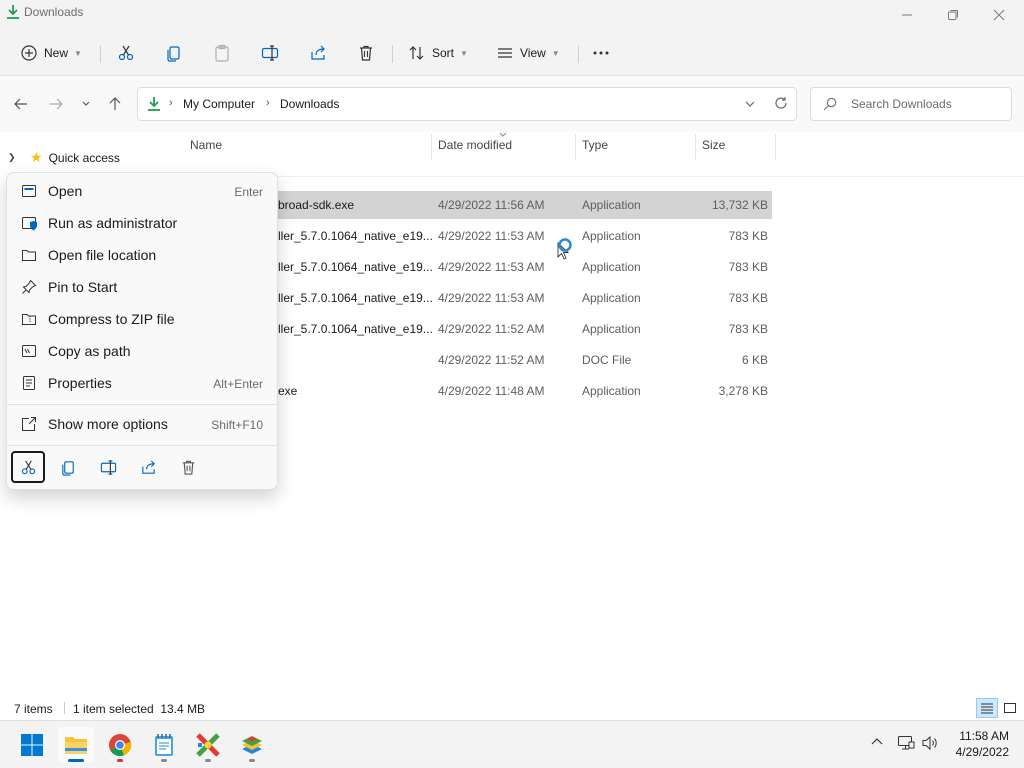 This screenshot has width=1024, height=768. Describe the element at coordinates (206, 145) in the screenshot. I see `column-header-name: Name` at that location.